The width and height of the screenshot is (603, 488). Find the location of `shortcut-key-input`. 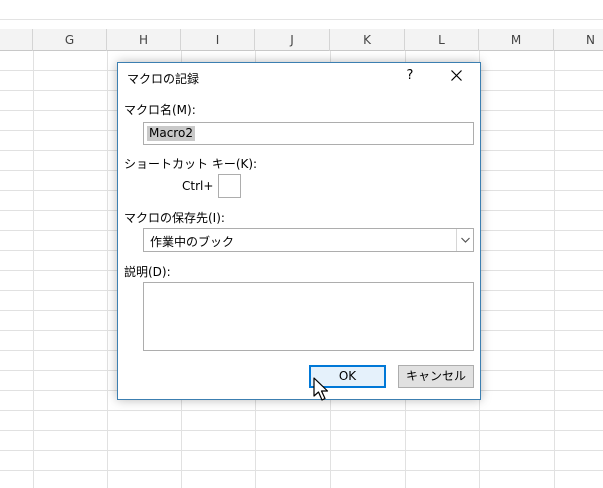

shortcut-key-input is located at coordinates (229, 186).